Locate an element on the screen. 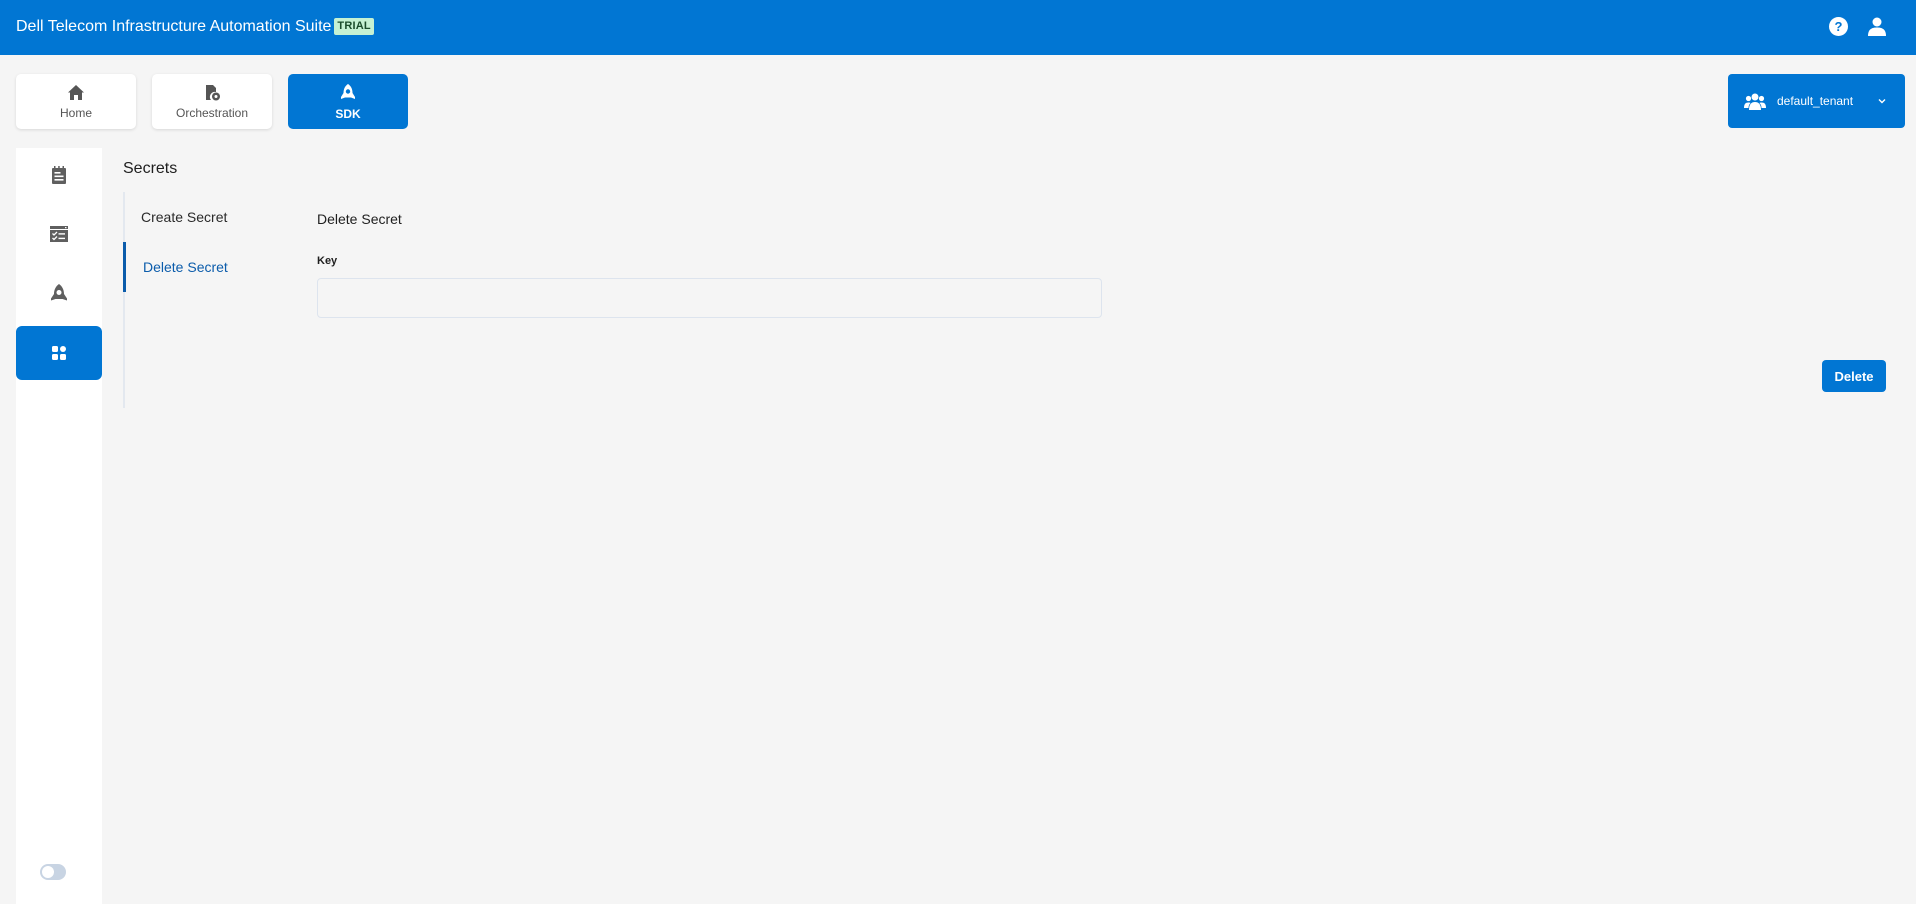  form-title: Delete Secret is located at coordinates (359, 219).